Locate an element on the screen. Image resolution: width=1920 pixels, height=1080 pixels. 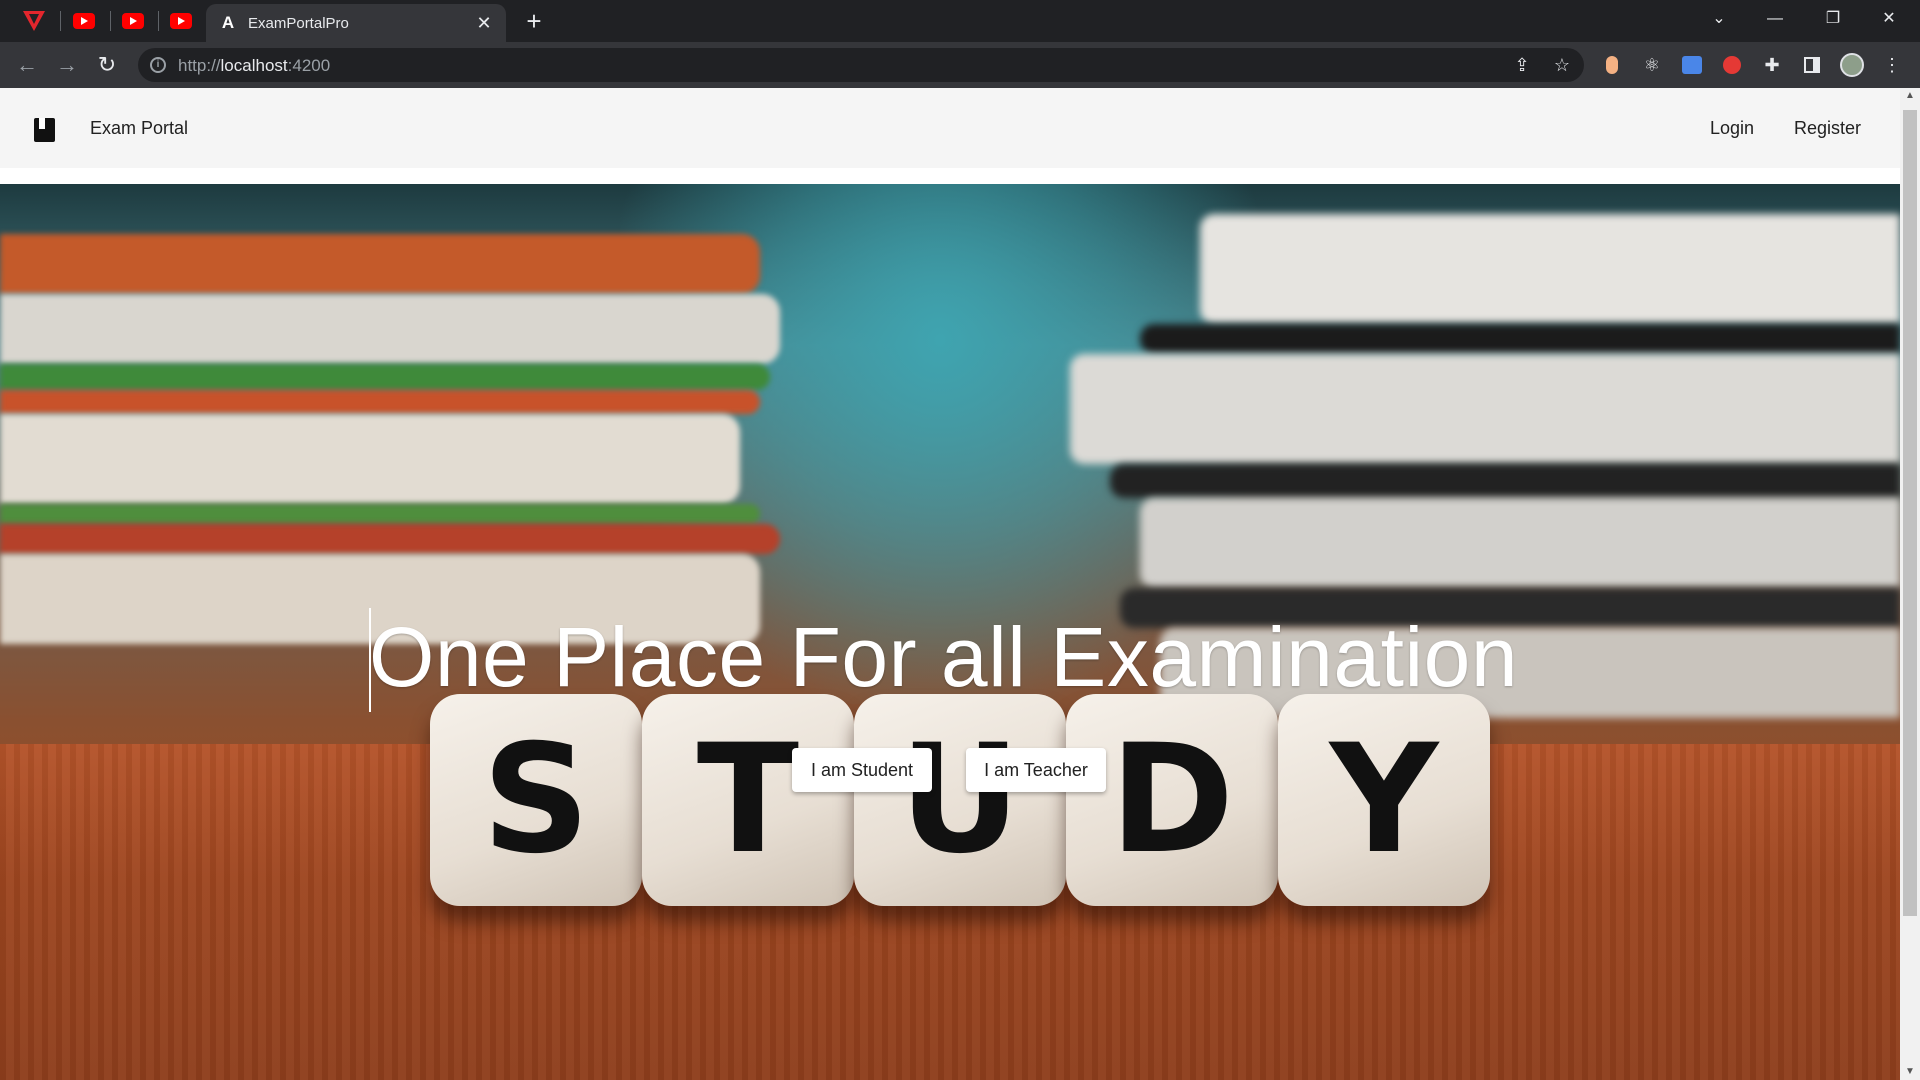
share-icon: ⇪ is located at coordinates (1522, 65).